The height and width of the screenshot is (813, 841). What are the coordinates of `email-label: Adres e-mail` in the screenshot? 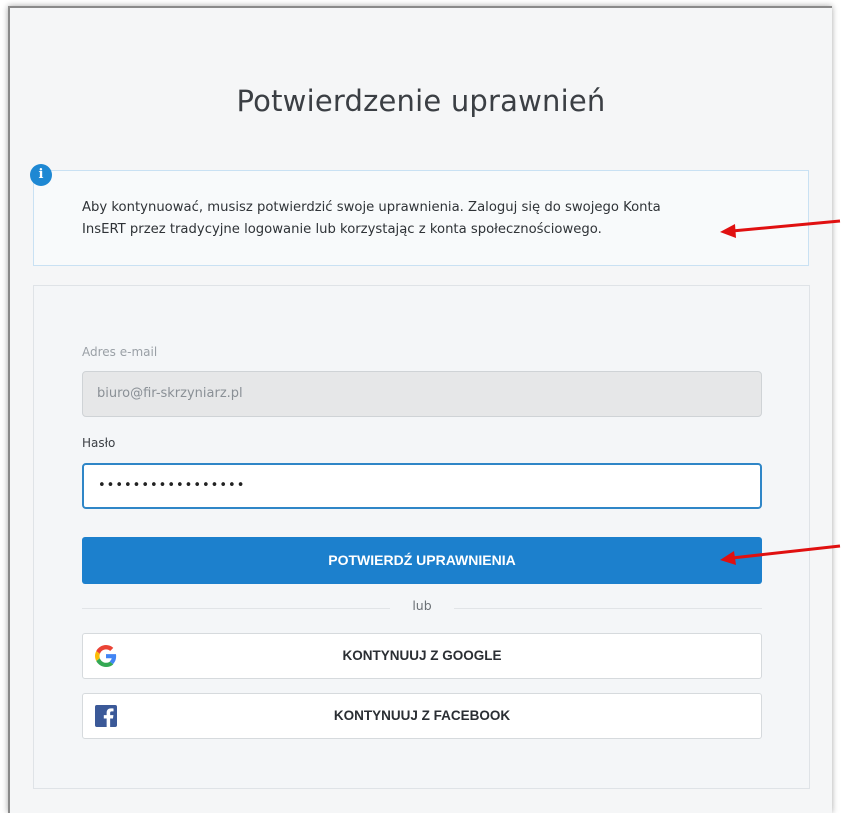 It's located at (120, 352).